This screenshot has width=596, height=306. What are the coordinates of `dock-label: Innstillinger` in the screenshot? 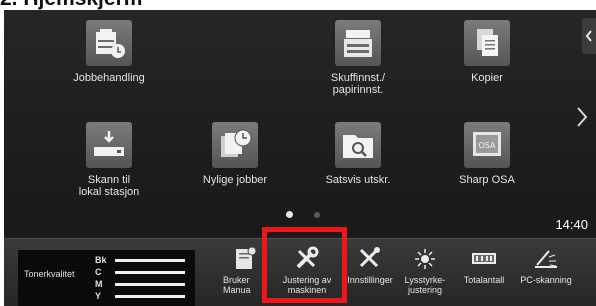 It's located at (370, 280).